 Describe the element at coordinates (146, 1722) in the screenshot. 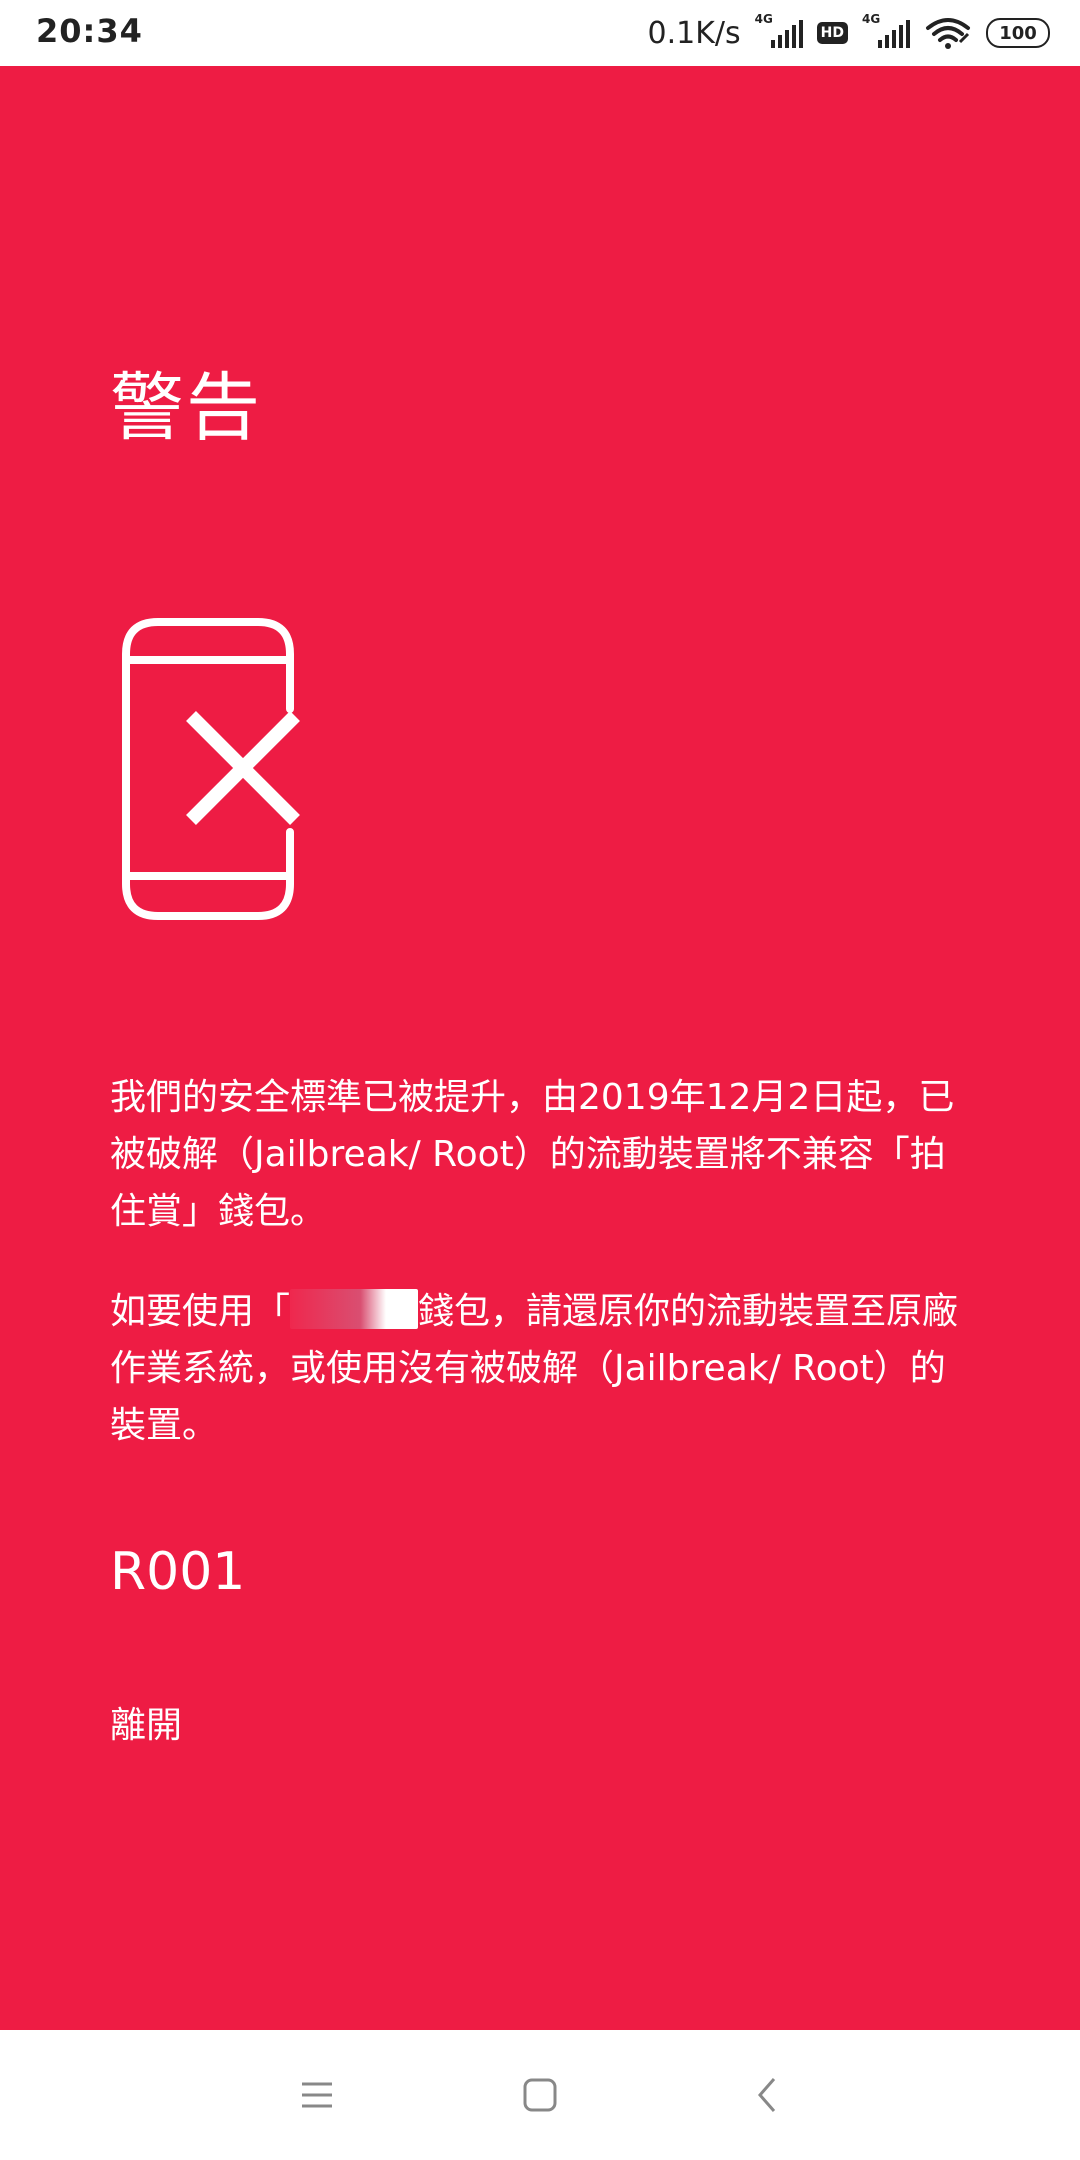

I see `exit-button: 離開` at that location.